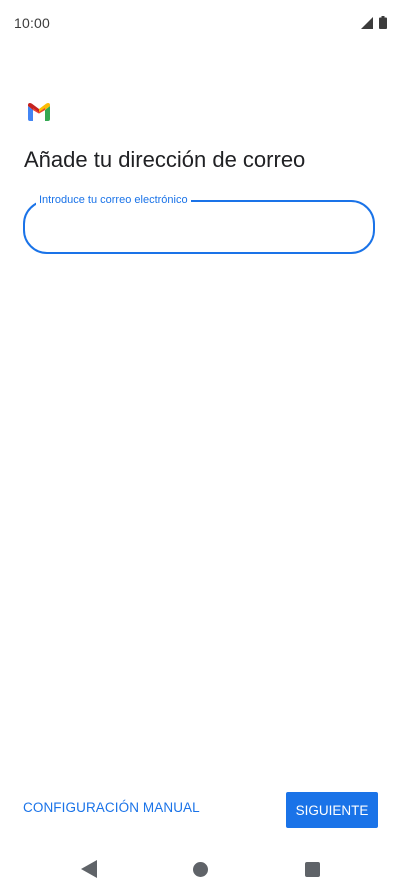  I want to click on battery-icon, so click(383, 22).